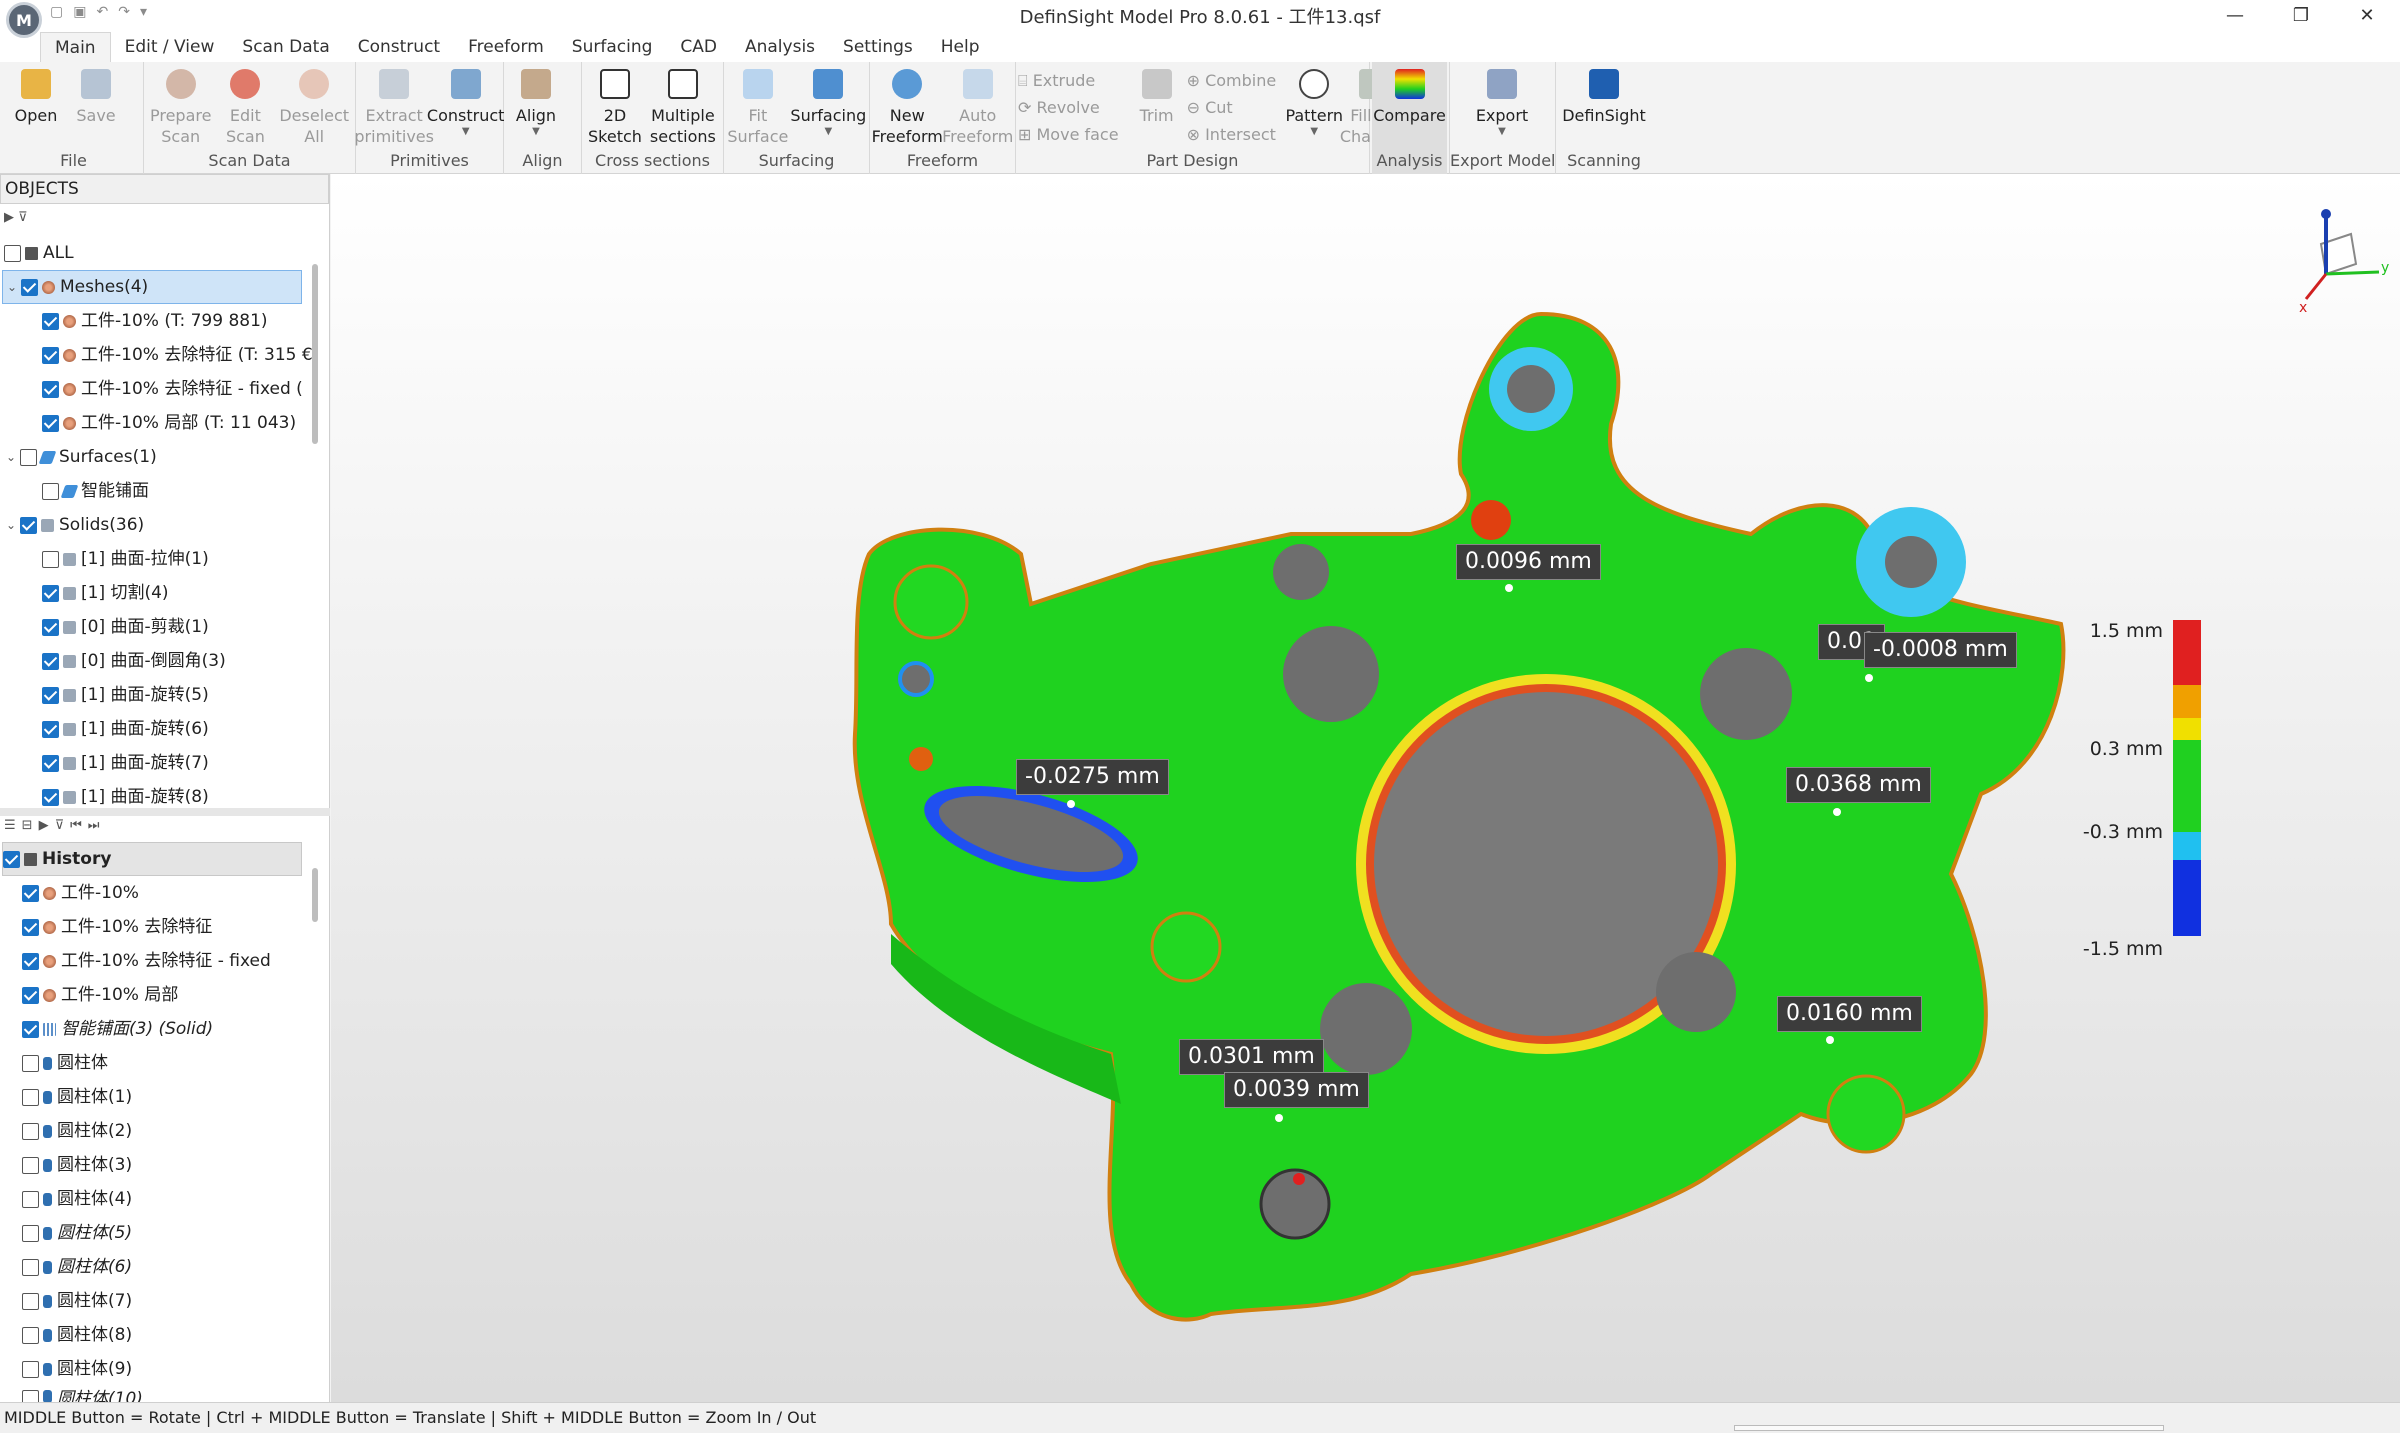  Describe the element at coordinates (125, 695) in the screenshot. I see `tree-solid-item: [1] 曲面-旋转(5)` at that location.